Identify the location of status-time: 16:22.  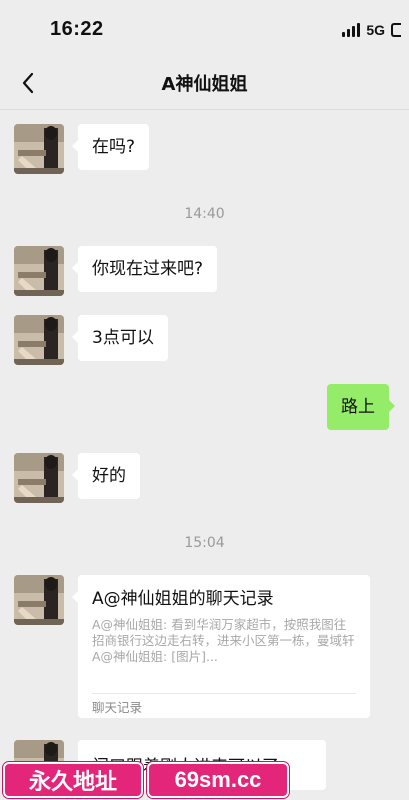
(77, 29).